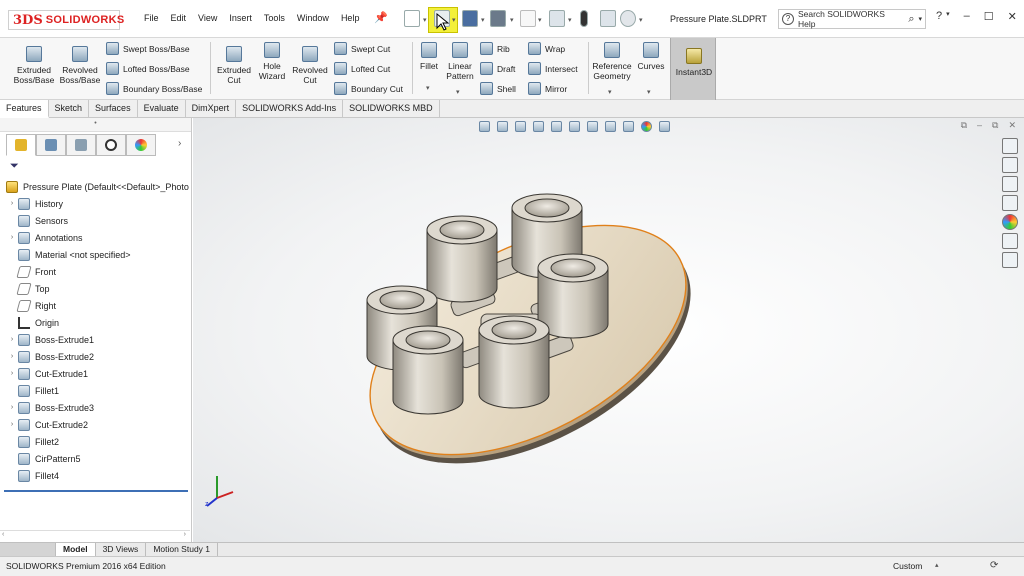  Describe the element at coordinates (95, 271) in the screenshot. I see `tree-item-front-plane: Front` at that location.